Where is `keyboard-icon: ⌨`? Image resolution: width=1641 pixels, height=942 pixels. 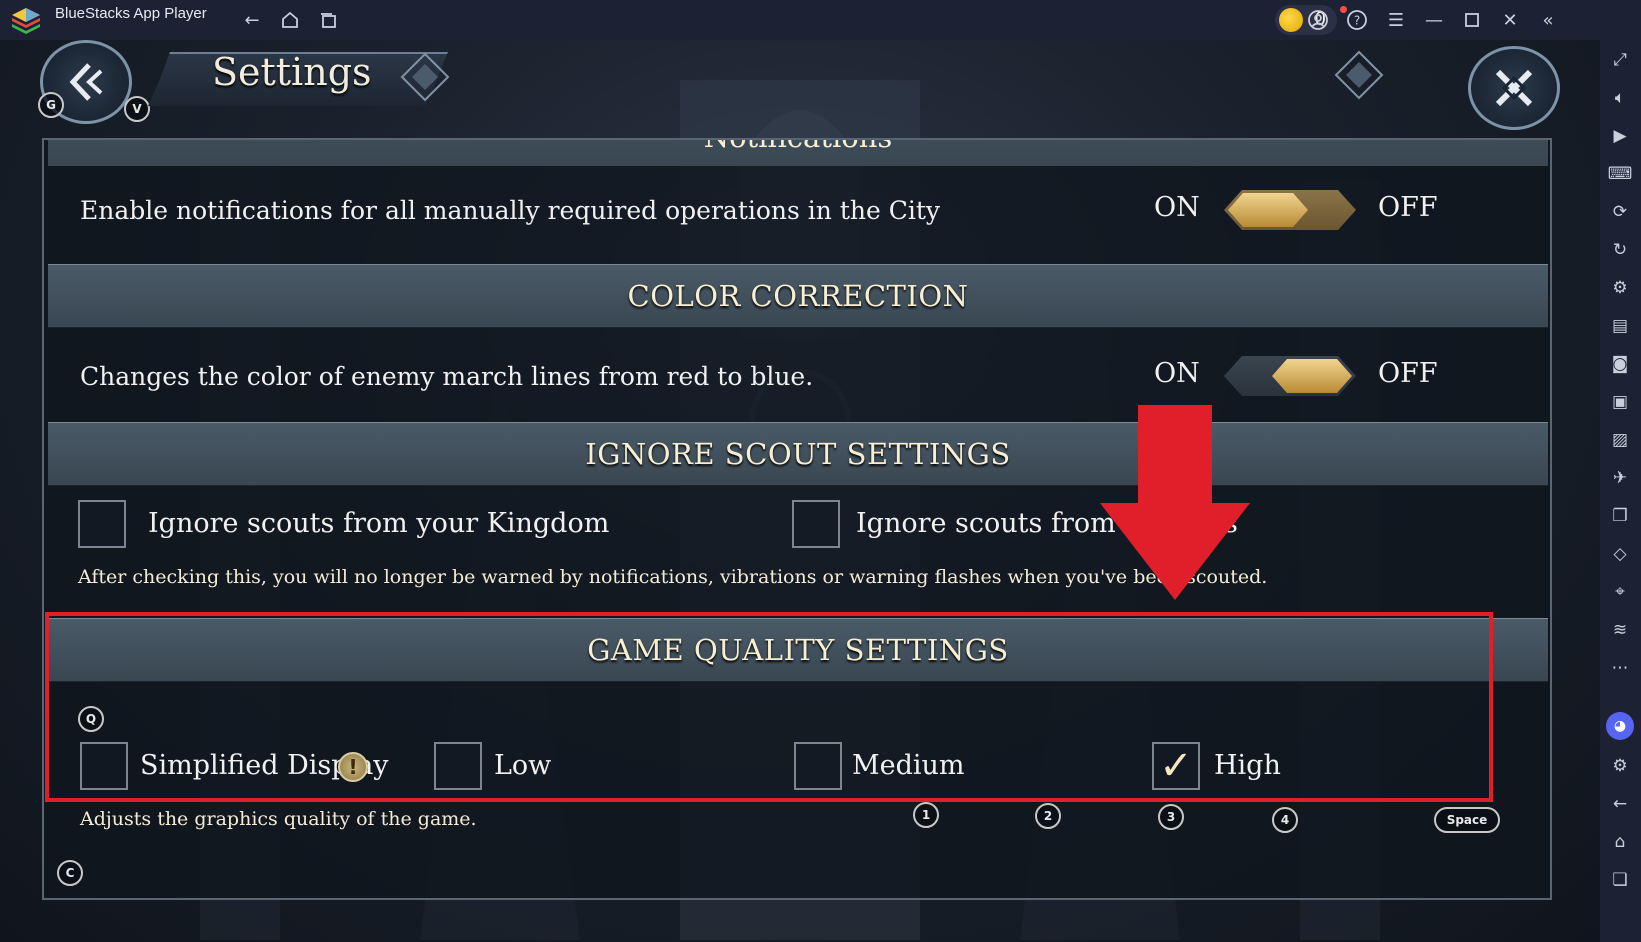
keyboard-icon: ⌨ is located at coordinates (1620, 174).